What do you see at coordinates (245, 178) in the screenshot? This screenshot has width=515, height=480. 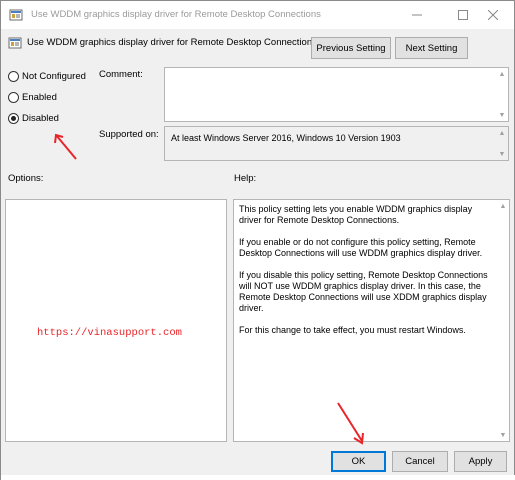 I see `help-label: Help:` at bounding box center [245, 178].